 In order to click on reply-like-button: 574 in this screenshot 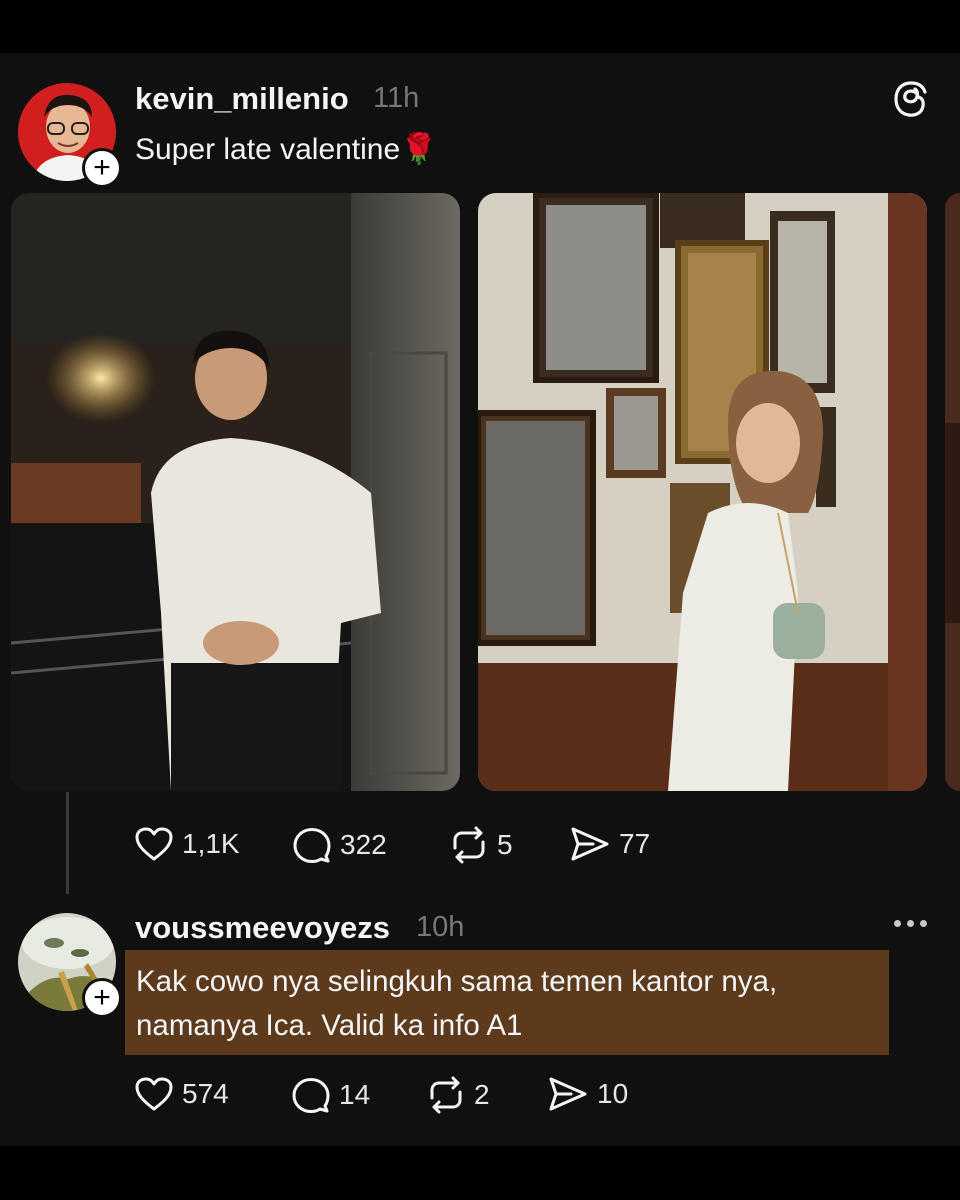, I will do `click(181, 1094)`.